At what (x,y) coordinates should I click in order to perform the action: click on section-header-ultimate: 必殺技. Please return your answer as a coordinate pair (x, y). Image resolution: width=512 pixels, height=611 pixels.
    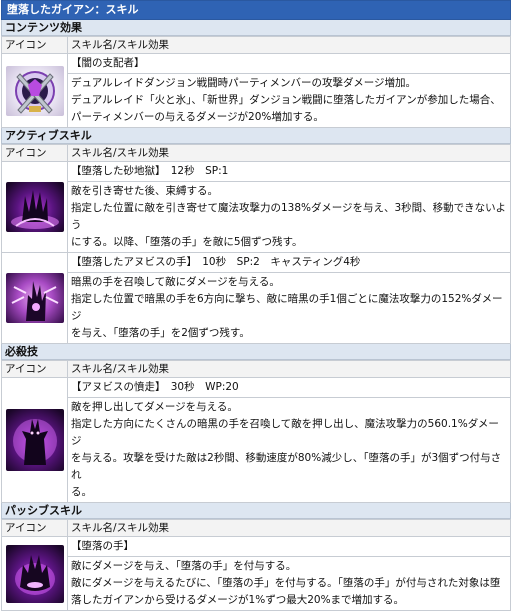
    Looking at the image, I should click on (256, 352).